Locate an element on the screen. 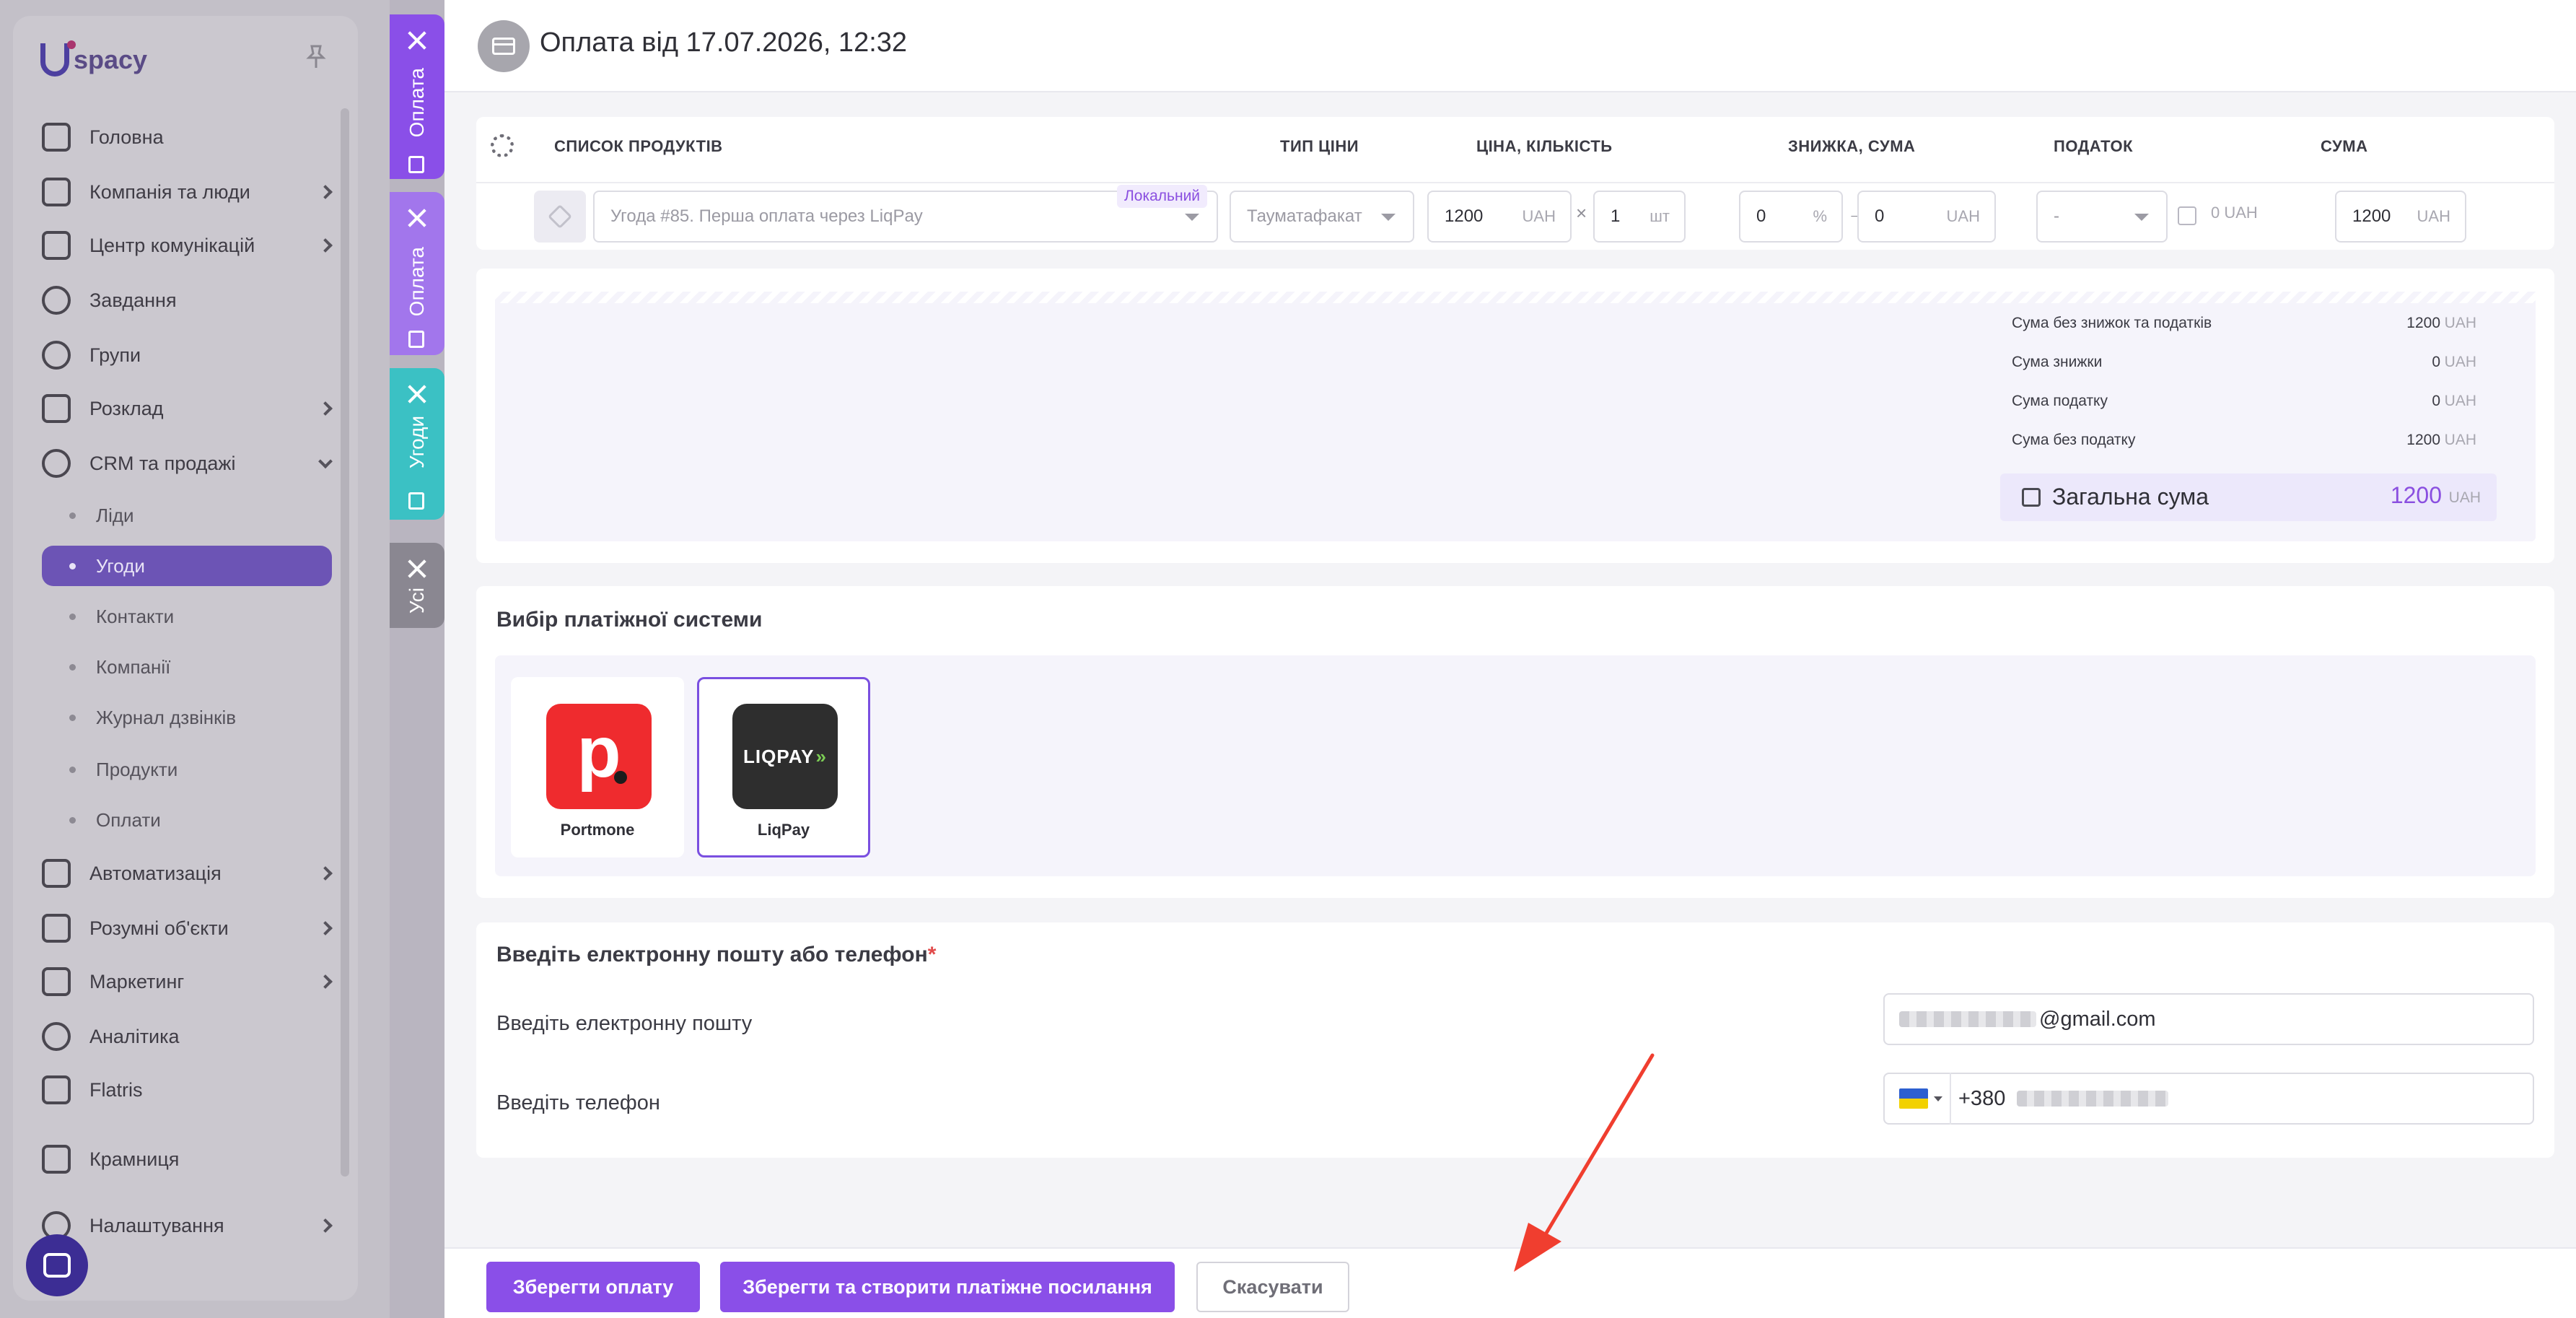 This screenshot has height=1318, width=2576. sidebar-item-automation: Автоматизація is located at coordinates (187, 873).